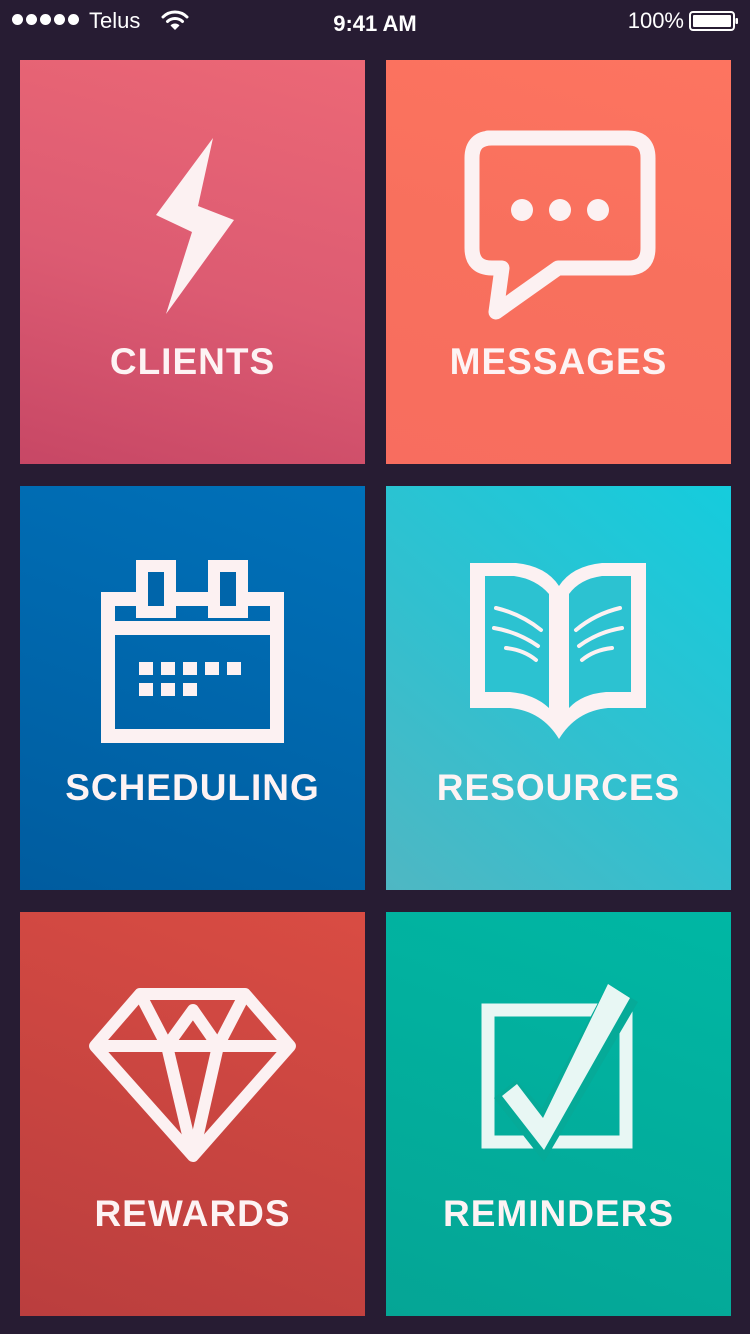 This screenshot has height=1334, width=750. What do you see at coordinates (558, 787) in the screenshot?
I see `tile-label-resources: RESOURCES` at bounding box center [558, 787].